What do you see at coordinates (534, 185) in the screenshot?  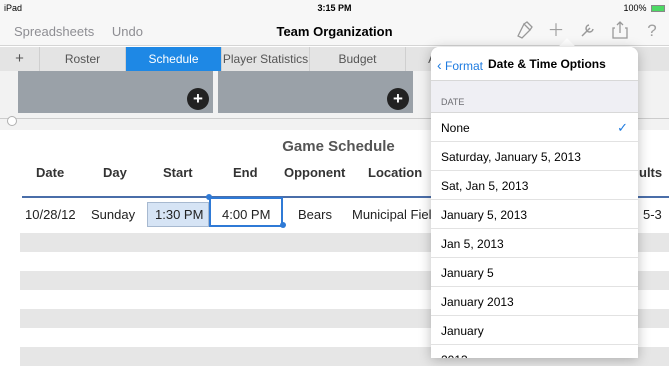 I see `option-date-format: Sat, Jan 5, 2013` at bounding box center [534, 185].